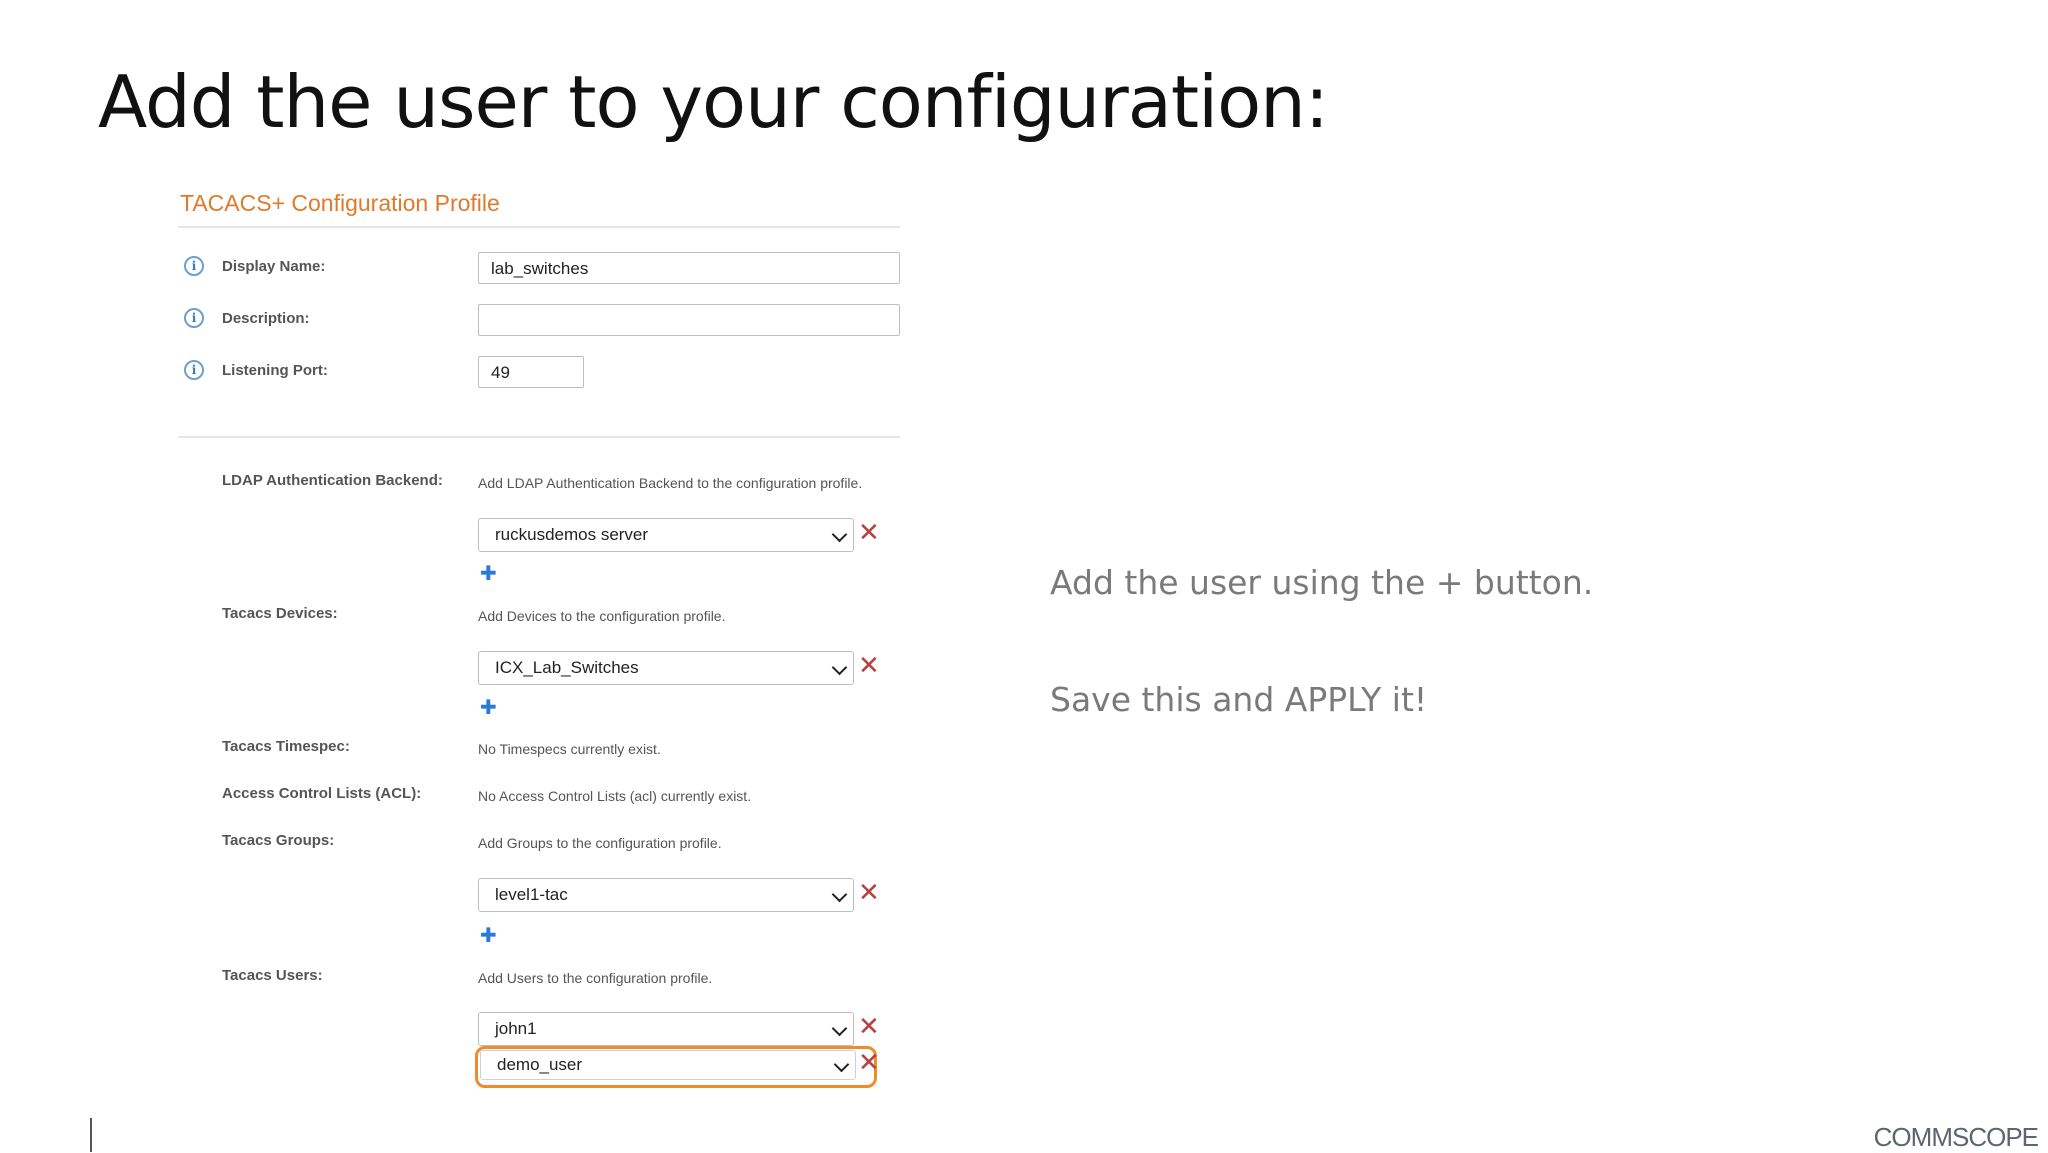 This screenshot has width=2048, height=1153. What do you see at coordinates (278, 840) in the screenshot?
I see `tacacs-groups-label: Tacacs Groups:` at bounding box center [278, 840].